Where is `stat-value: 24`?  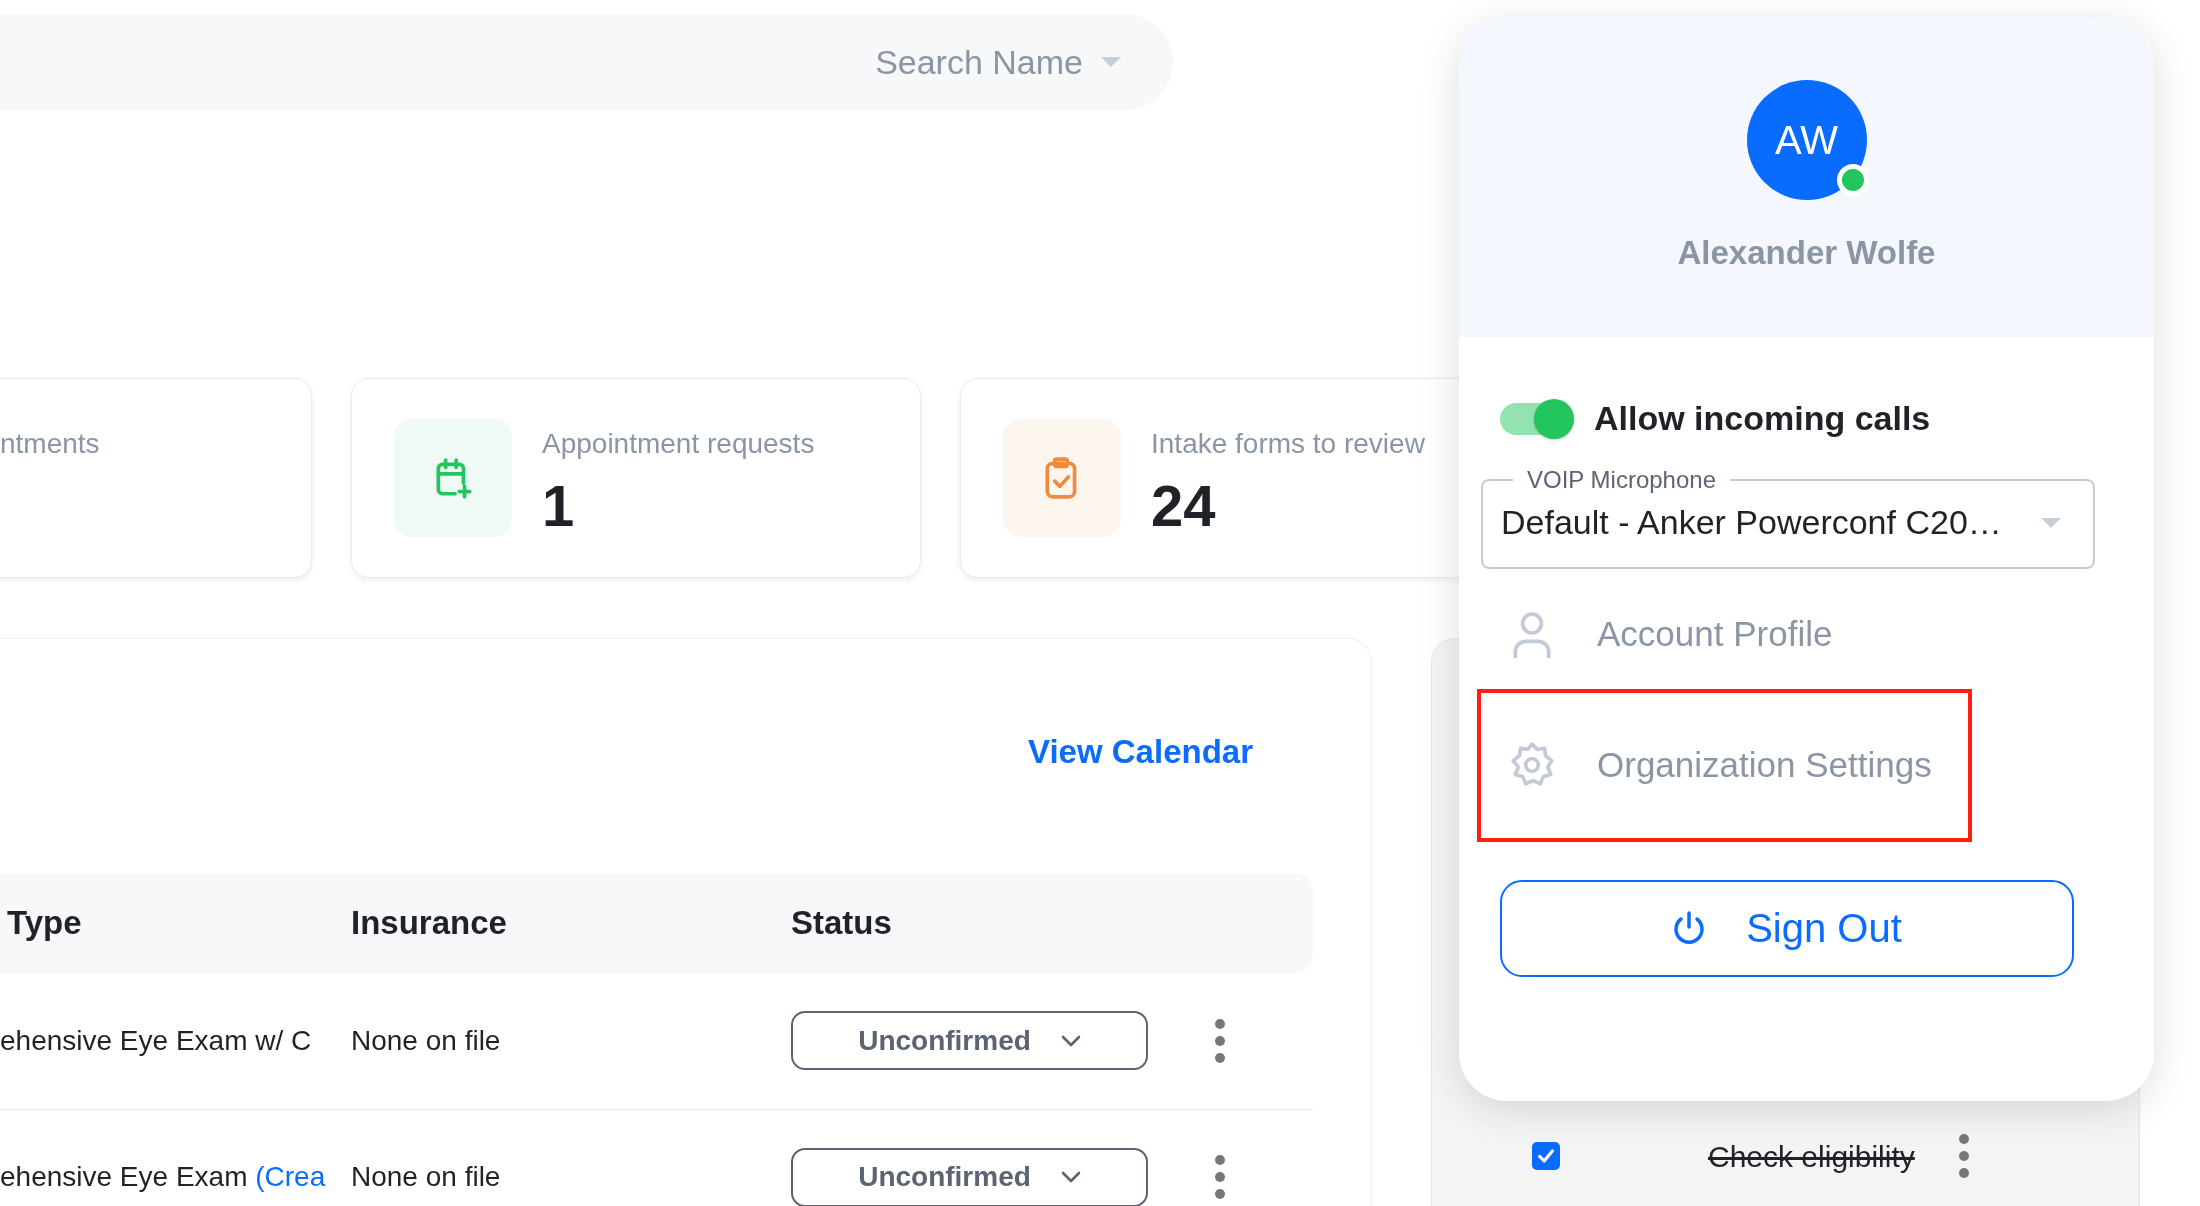
stat-value: 24 is located at coordinates (1184, 505).